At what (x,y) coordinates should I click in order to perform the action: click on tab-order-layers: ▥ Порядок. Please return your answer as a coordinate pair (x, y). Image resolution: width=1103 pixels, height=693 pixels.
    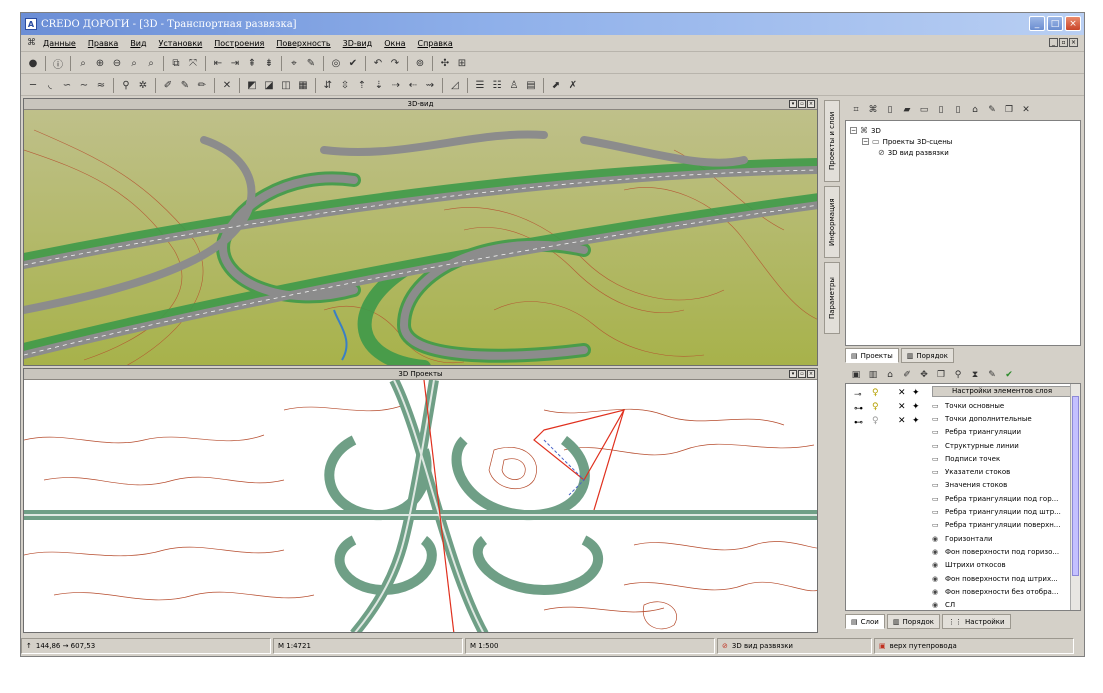
    Looking at the image, I should click on (913, 621).